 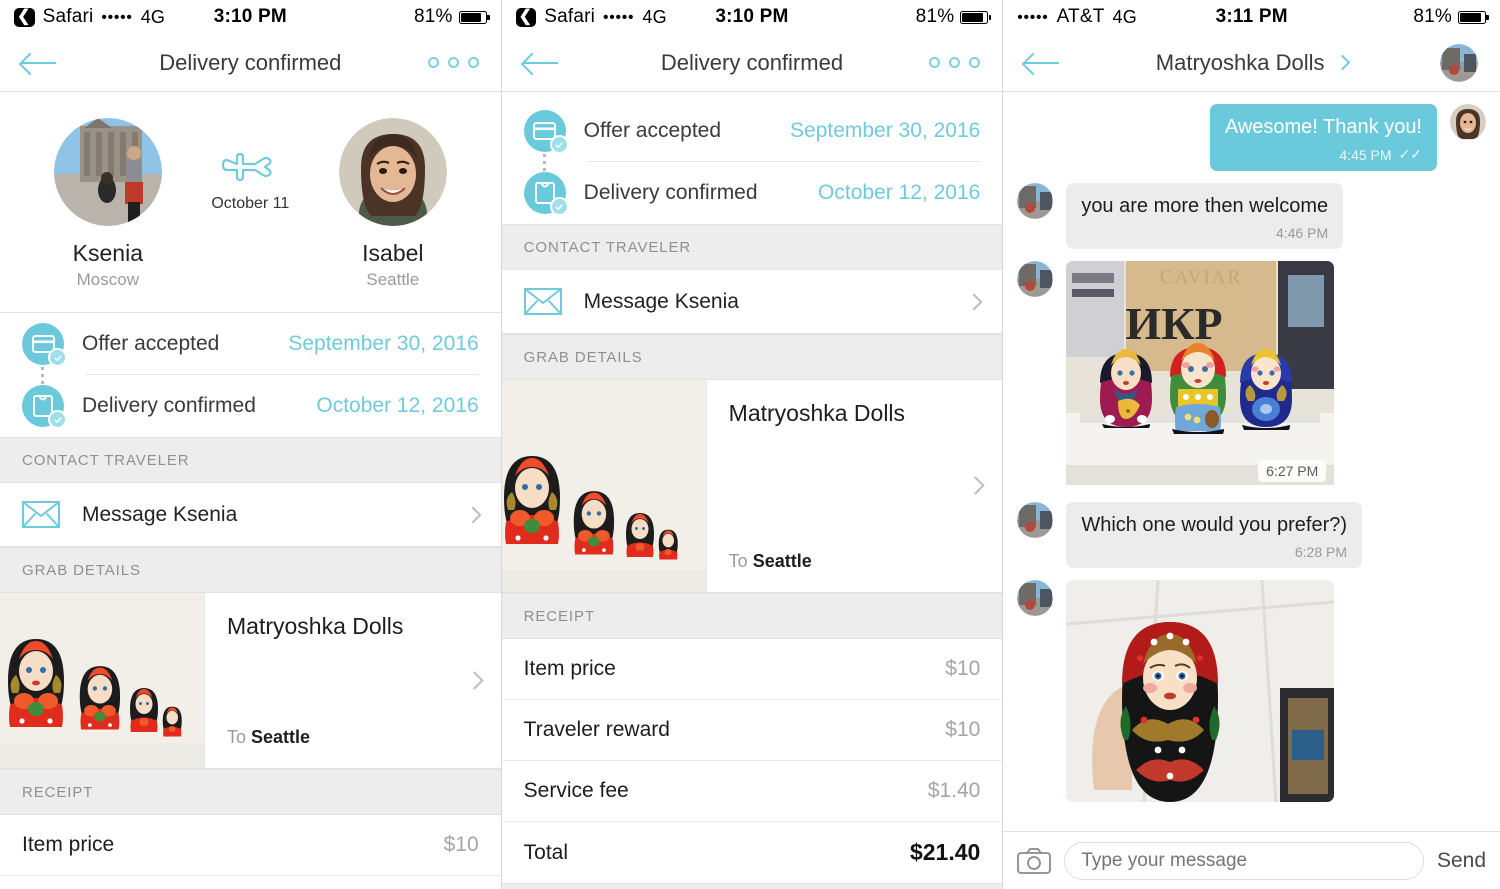 I want to click on battery-icon, so click(x=474, y=17).